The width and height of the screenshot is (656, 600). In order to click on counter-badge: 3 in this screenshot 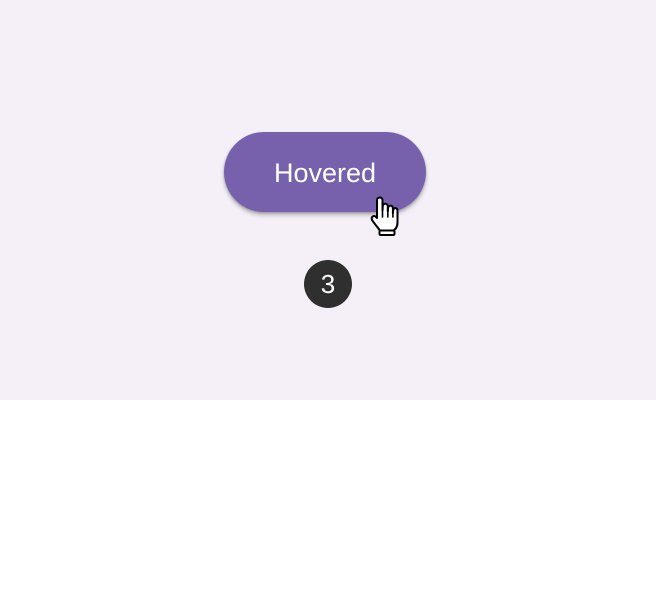, I will do `click(328, 284)`.